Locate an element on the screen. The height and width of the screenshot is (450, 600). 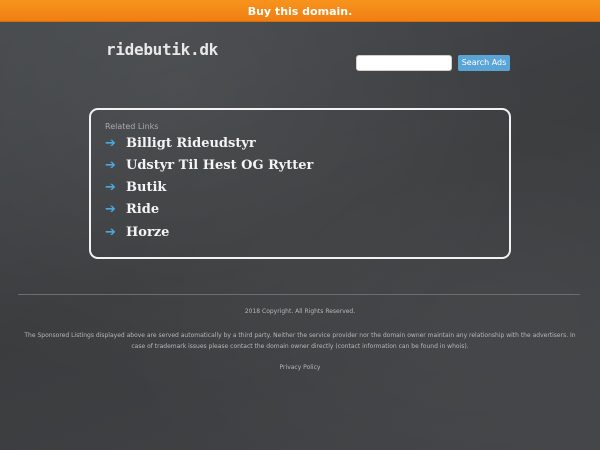
search-input is located at coordinates (404, 63).